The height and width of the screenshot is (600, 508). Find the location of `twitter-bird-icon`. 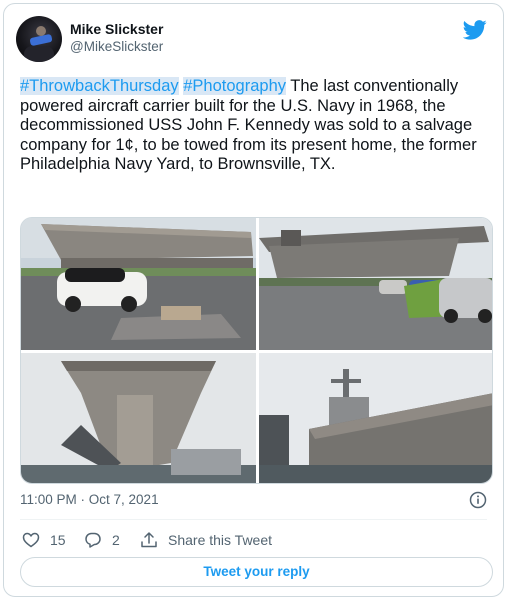

twitter-bird-icon is located at coordinates (475, 30).